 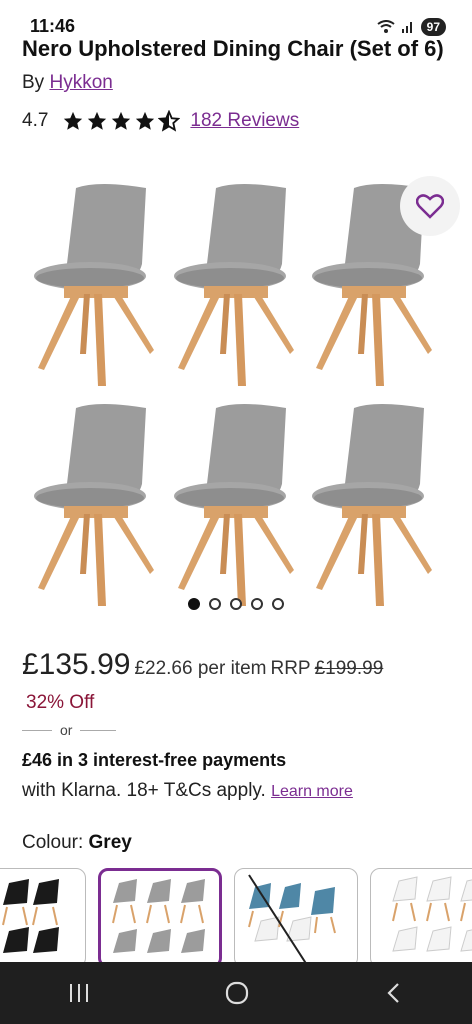 I want to click on swatch-white, so click(x=421, y=916).